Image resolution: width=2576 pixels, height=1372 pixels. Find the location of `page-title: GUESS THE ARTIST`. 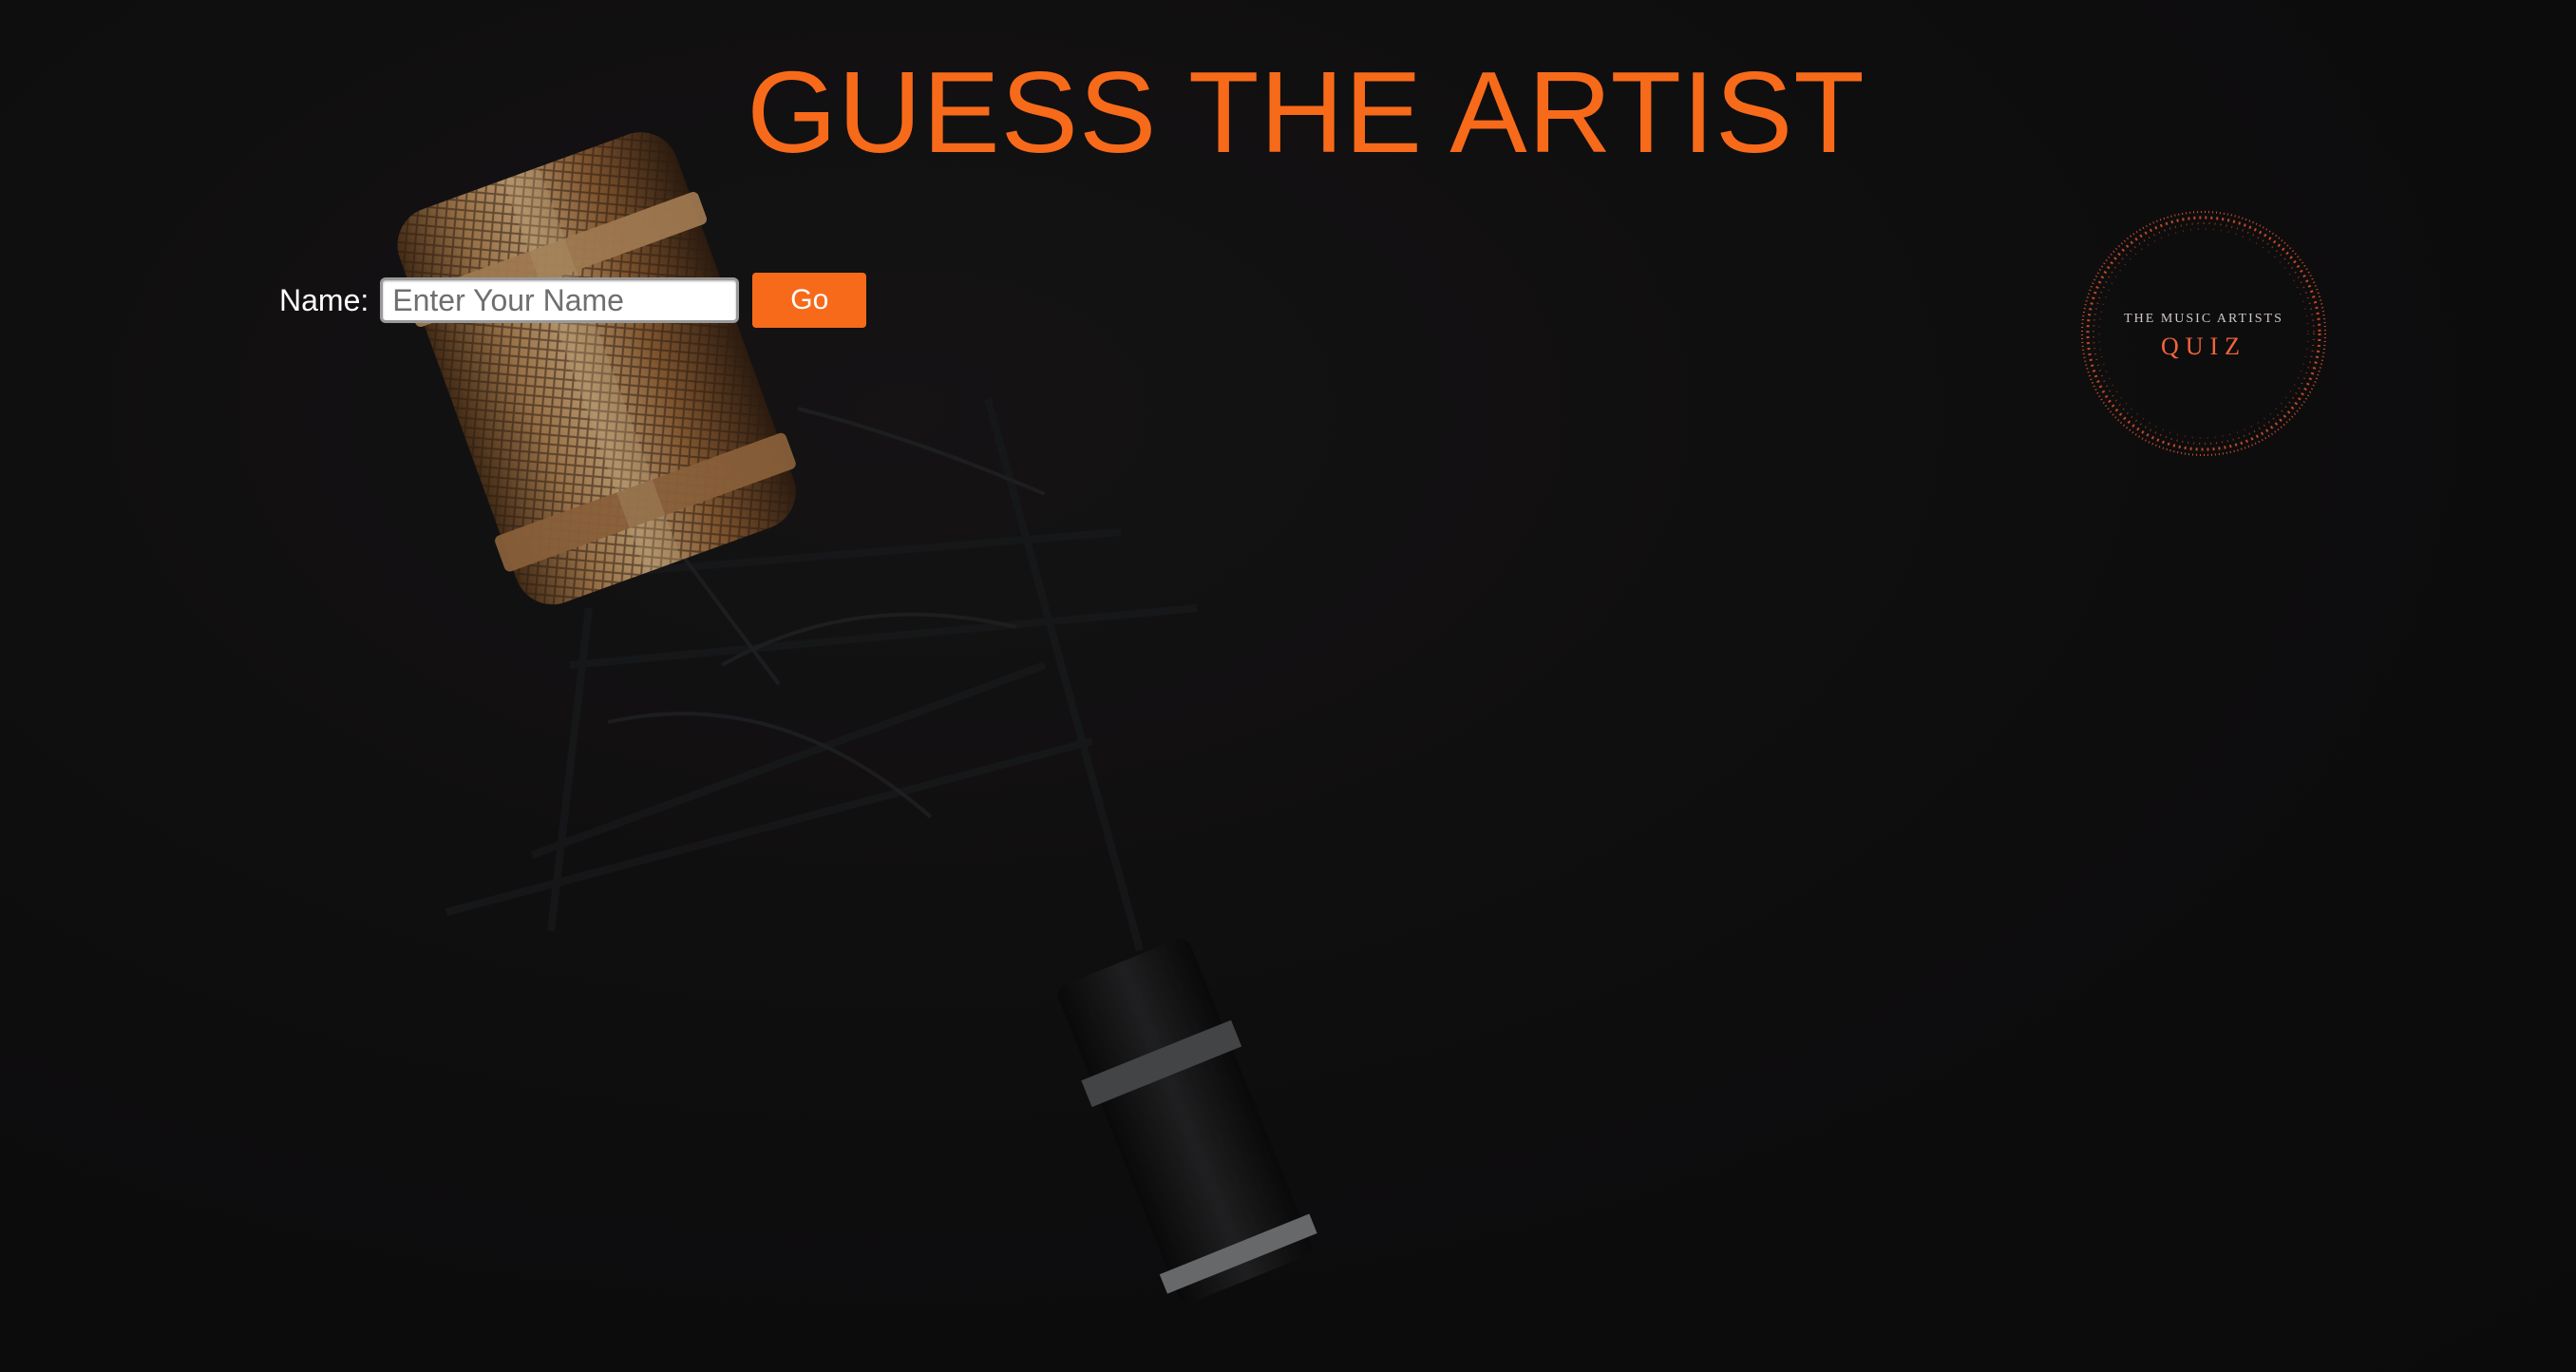

page-title: GUESS THE ARTIST is located at coordinates (1306, 113).